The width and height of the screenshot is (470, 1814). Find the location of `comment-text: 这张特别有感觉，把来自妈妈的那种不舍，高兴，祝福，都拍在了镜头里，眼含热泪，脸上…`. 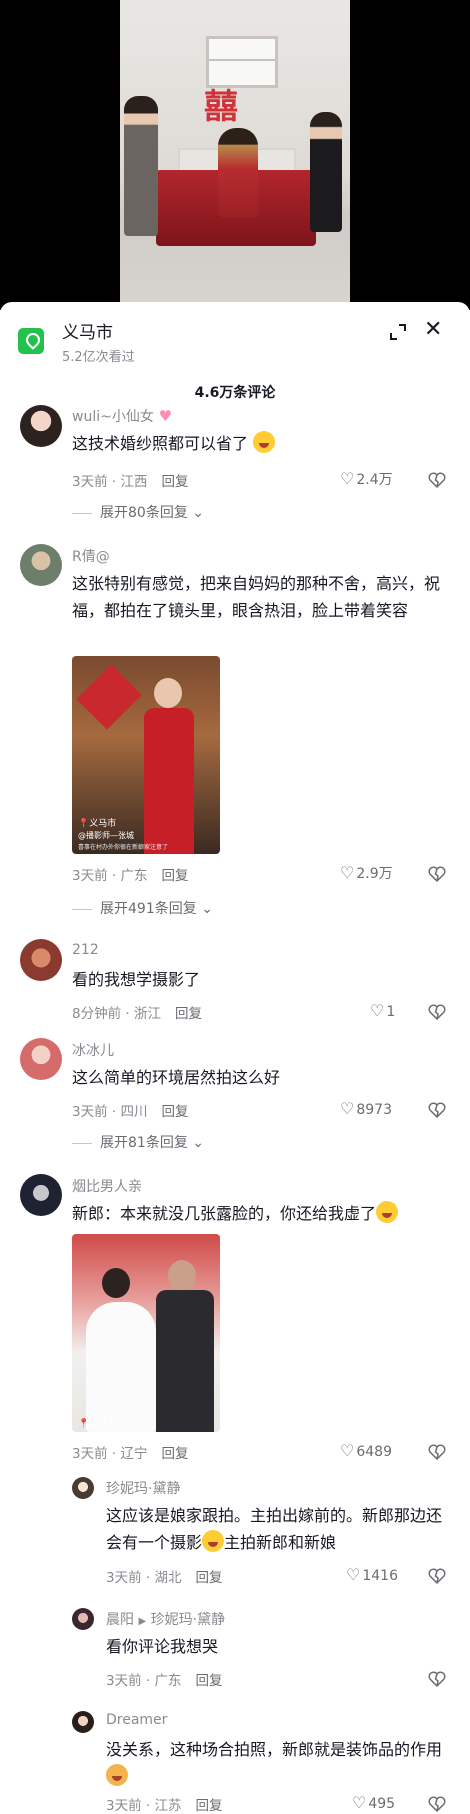

comment-text: 这张特别有感觉，把来自妈妈的那种不舍，高兴，祝福，都拍在了镜头里，眼含热泪，脸上… is located at coordinates (256, 597).